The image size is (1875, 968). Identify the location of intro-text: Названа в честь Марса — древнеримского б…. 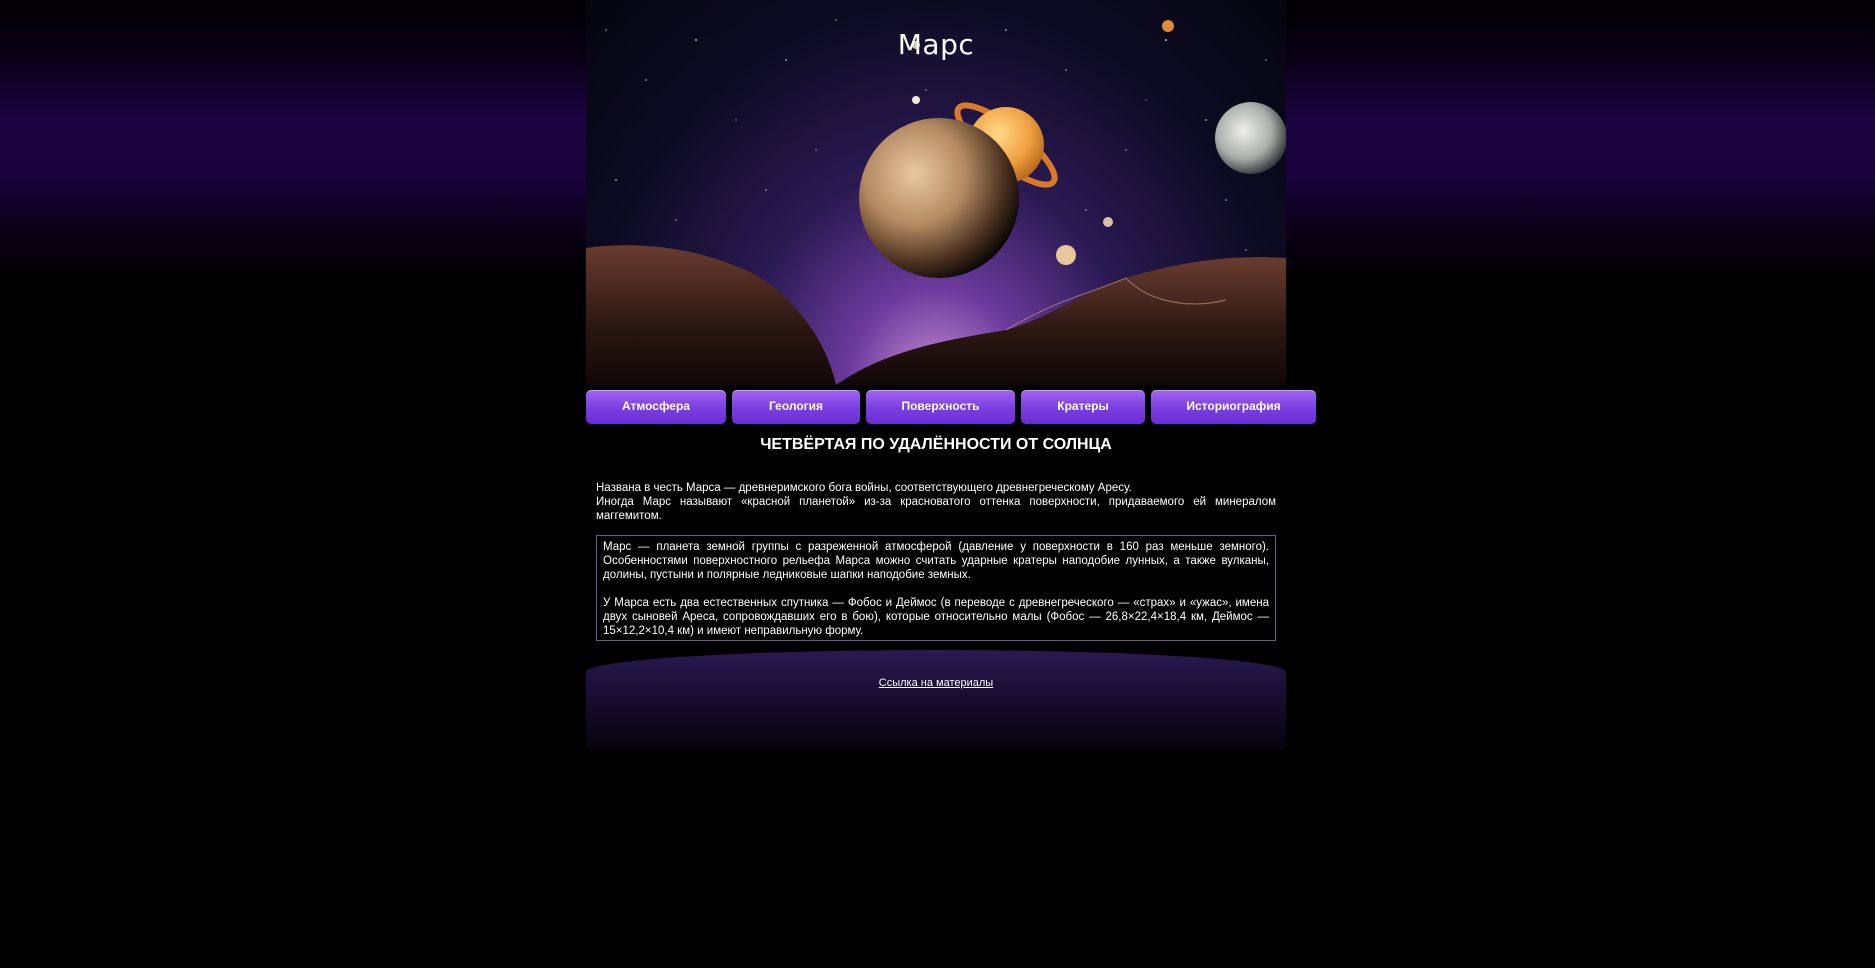
(936, 502).